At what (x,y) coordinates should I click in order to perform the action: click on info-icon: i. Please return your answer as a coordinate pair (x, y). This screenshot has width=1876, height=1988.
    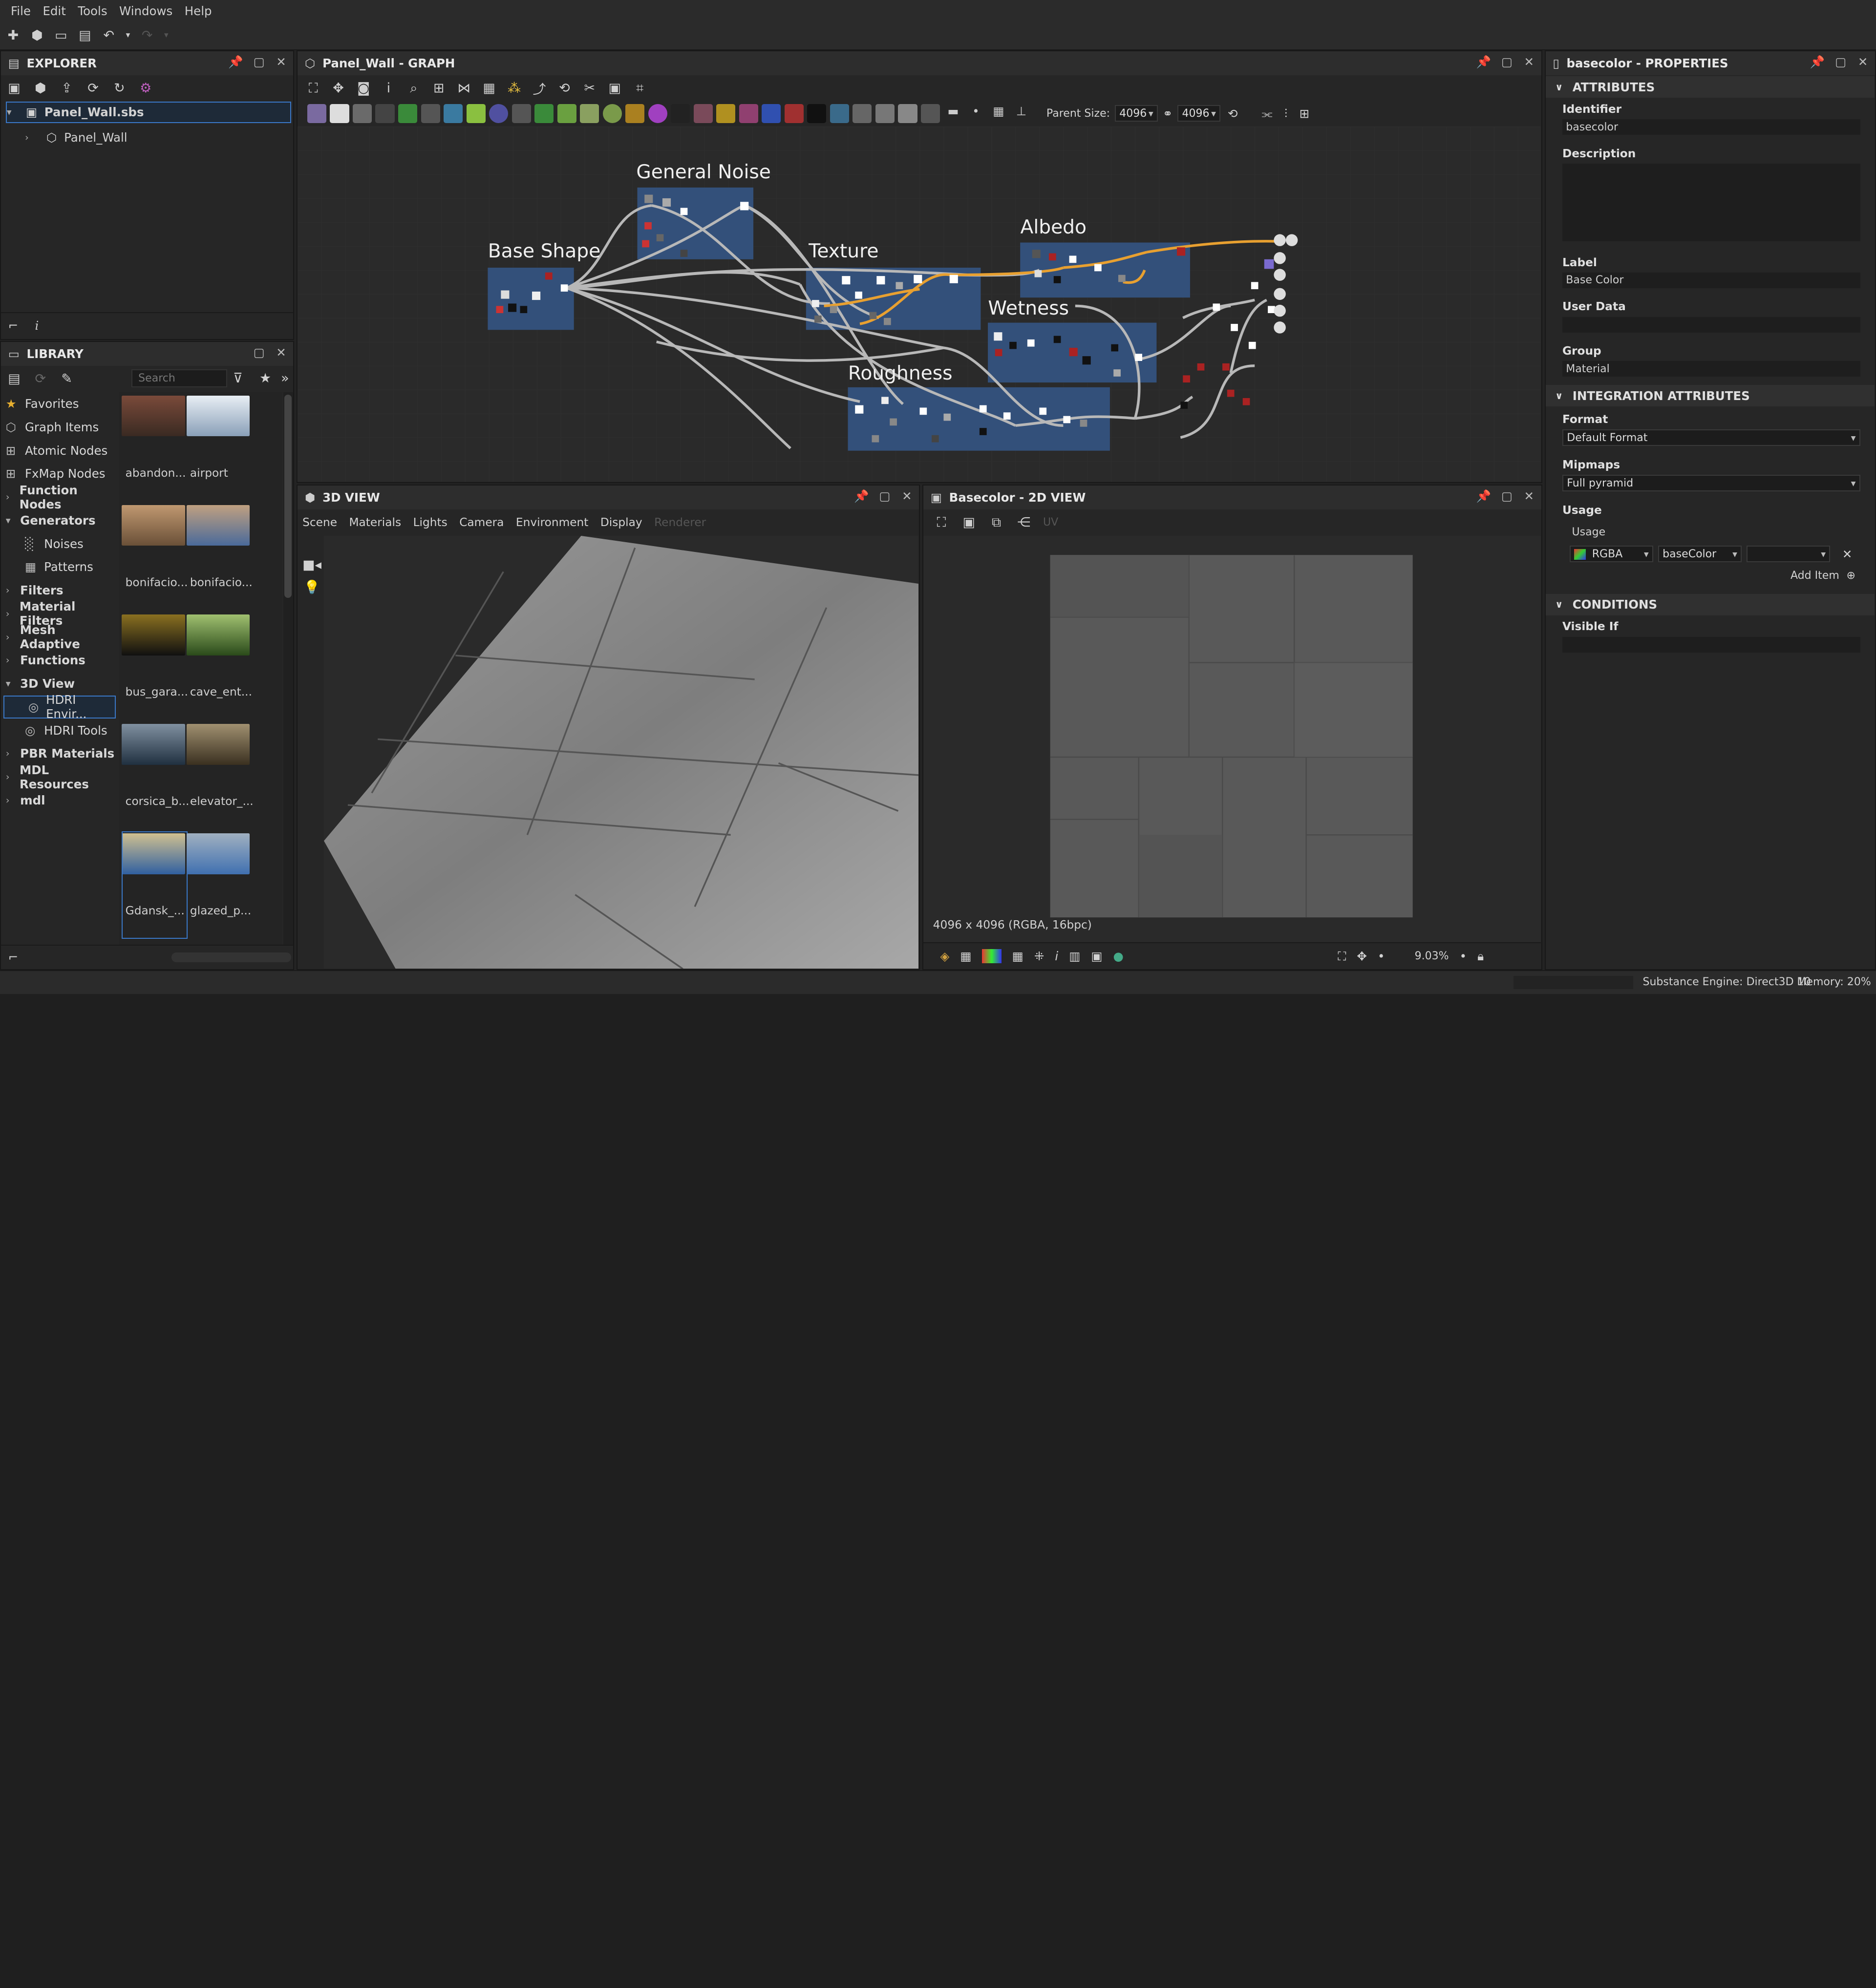
    Looking at the image, I should click on (1056, 956).